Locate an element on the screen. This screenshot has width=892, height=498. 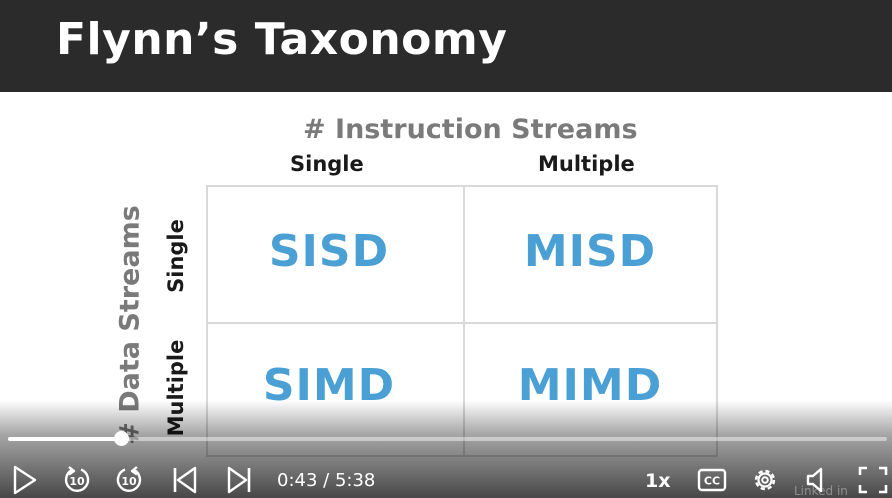
progress-bar-handle is located at coordinates (121, 438).